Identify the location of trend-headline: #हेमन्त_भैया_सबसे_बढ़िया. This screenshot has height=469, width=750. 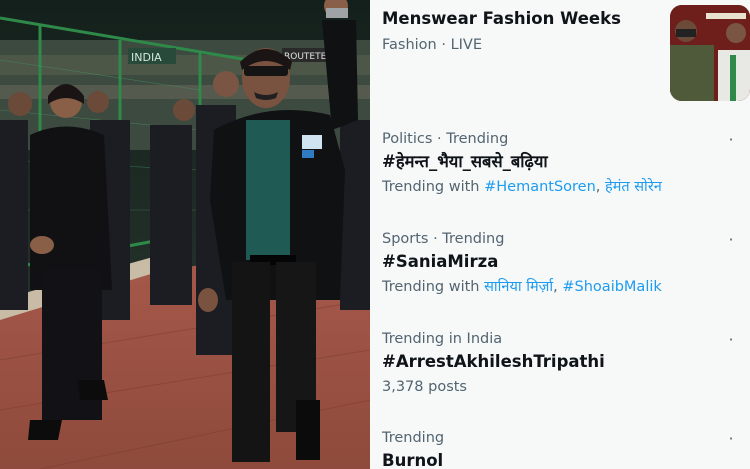
(465, 161).